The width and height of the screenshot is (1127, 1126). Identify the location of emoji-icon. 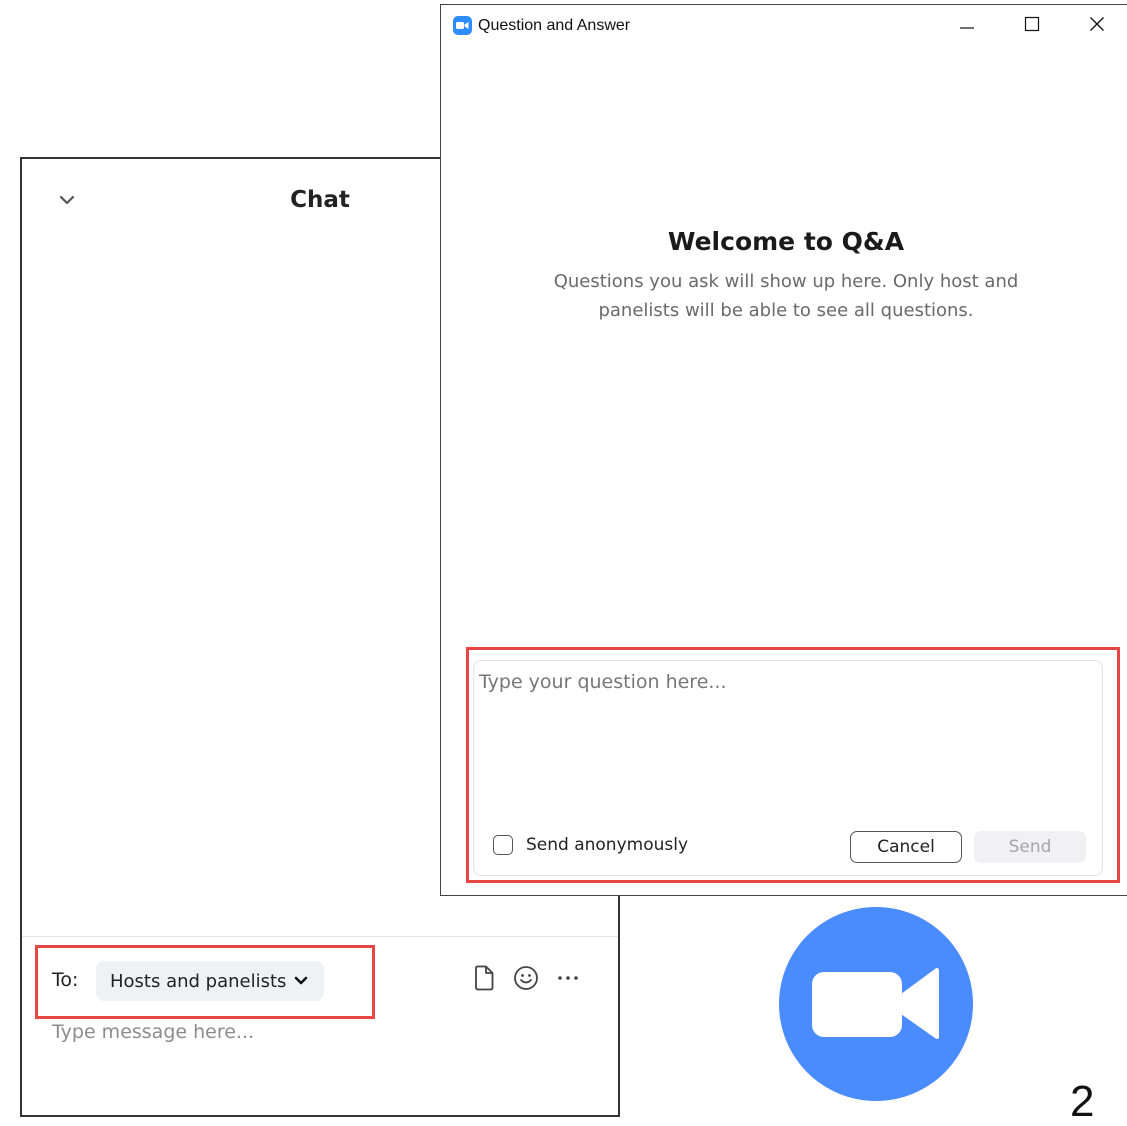
(526, 978).